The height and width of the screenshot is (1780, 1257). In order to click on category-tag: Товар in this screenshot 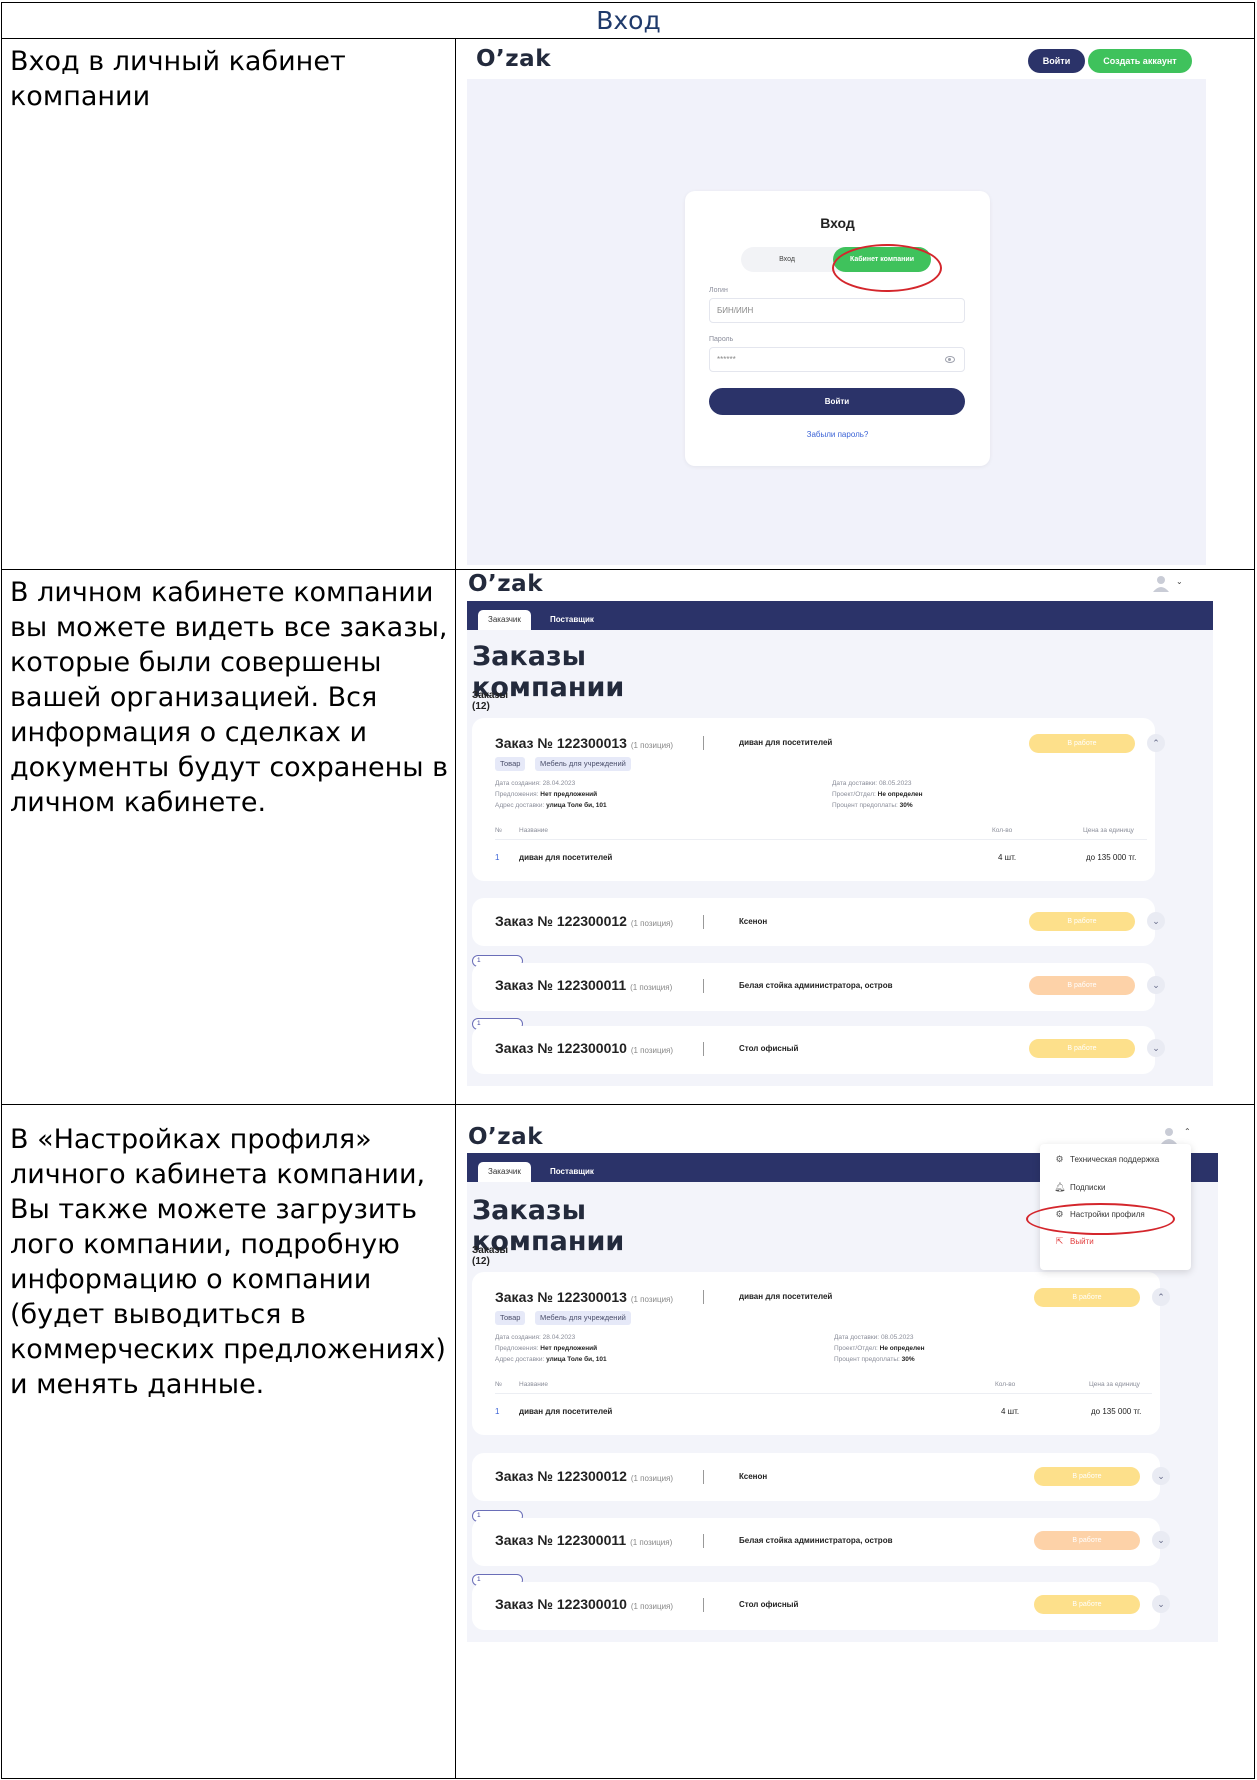, I will do `click(510, 764)`.